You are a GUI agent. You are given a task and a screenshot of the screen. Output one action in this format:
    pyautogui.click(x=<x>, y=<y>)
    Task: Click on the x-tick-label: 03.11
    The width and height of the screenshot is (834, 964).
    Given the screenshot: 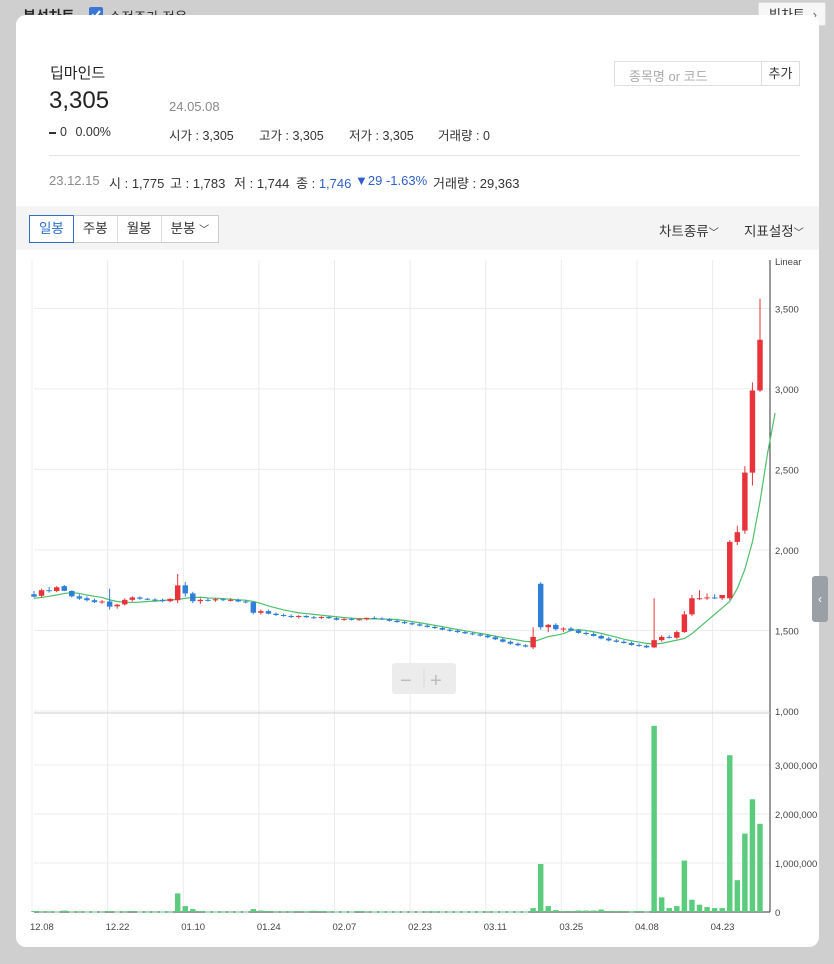 What is the action you would take?
    pyautogui.click(x=495, y=927)
    